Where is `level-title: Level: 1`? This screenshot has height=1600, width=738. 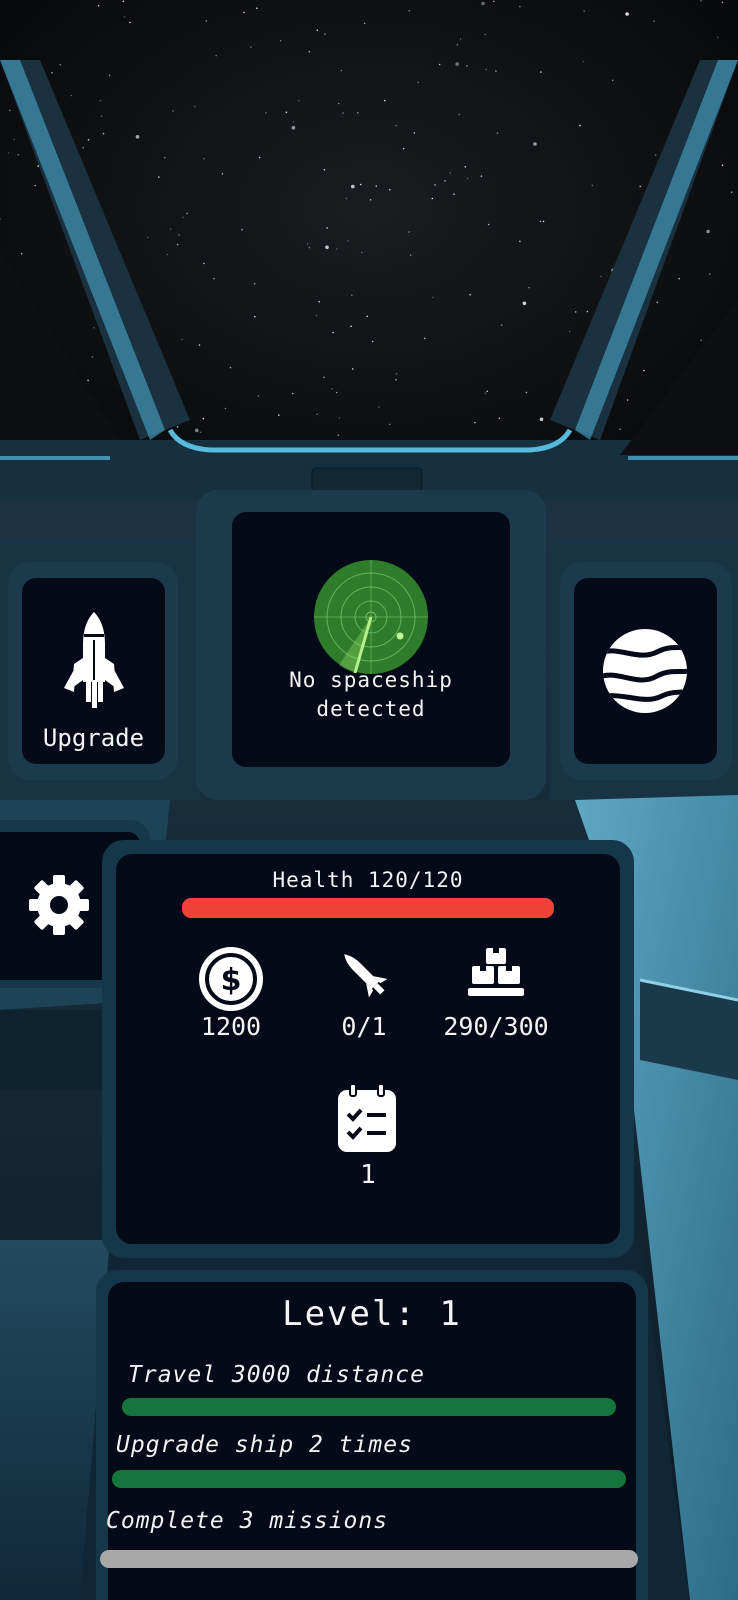 level-title: Level: 1 is located at coordinates (372, 1314).